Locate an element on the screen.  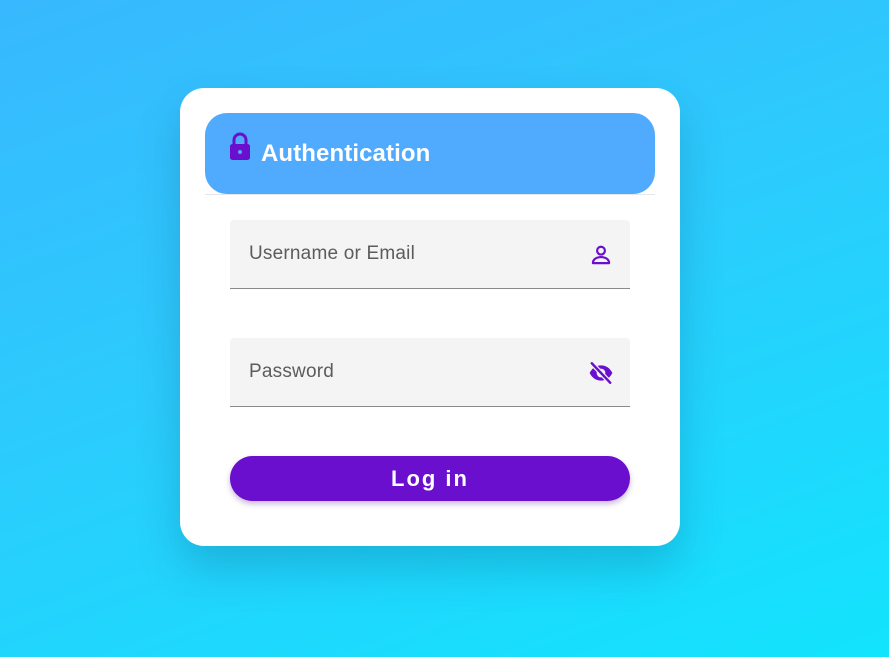
login-button: Log in is located at coordinates (430, 478).